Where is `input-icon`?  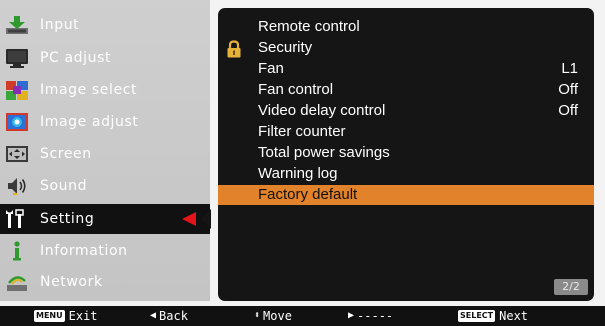 input-icon is located at coordinates (17, 25).